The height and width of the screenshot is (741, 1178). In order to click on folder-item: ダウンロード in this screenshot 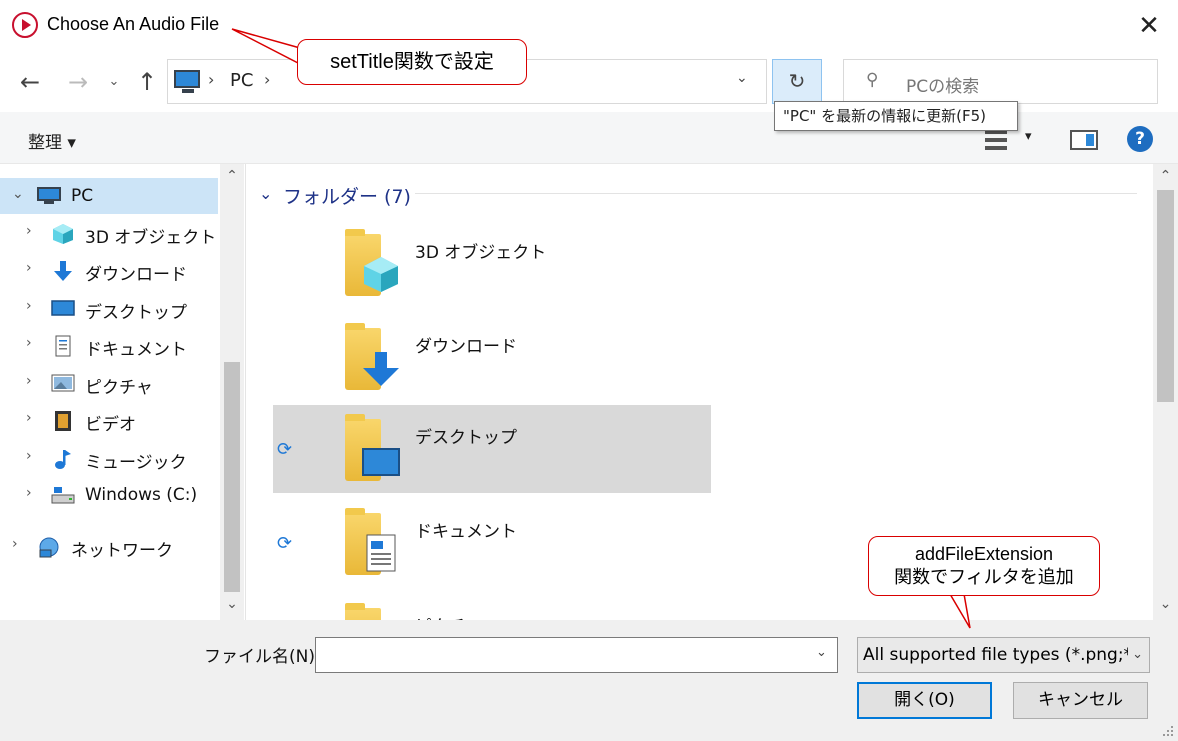, I will do `click(492, 358)`.